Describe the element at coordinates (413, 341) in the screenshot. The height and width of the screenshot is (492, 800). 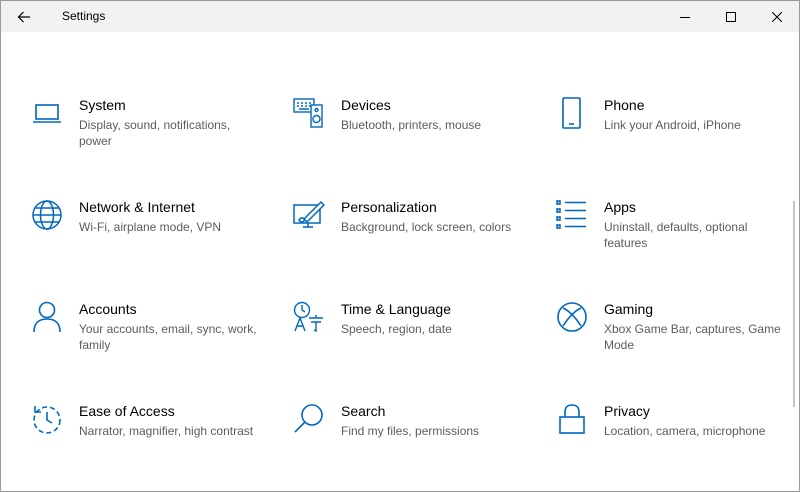
I see `tile-time-language: Time & Language Speech, region, date` at that location.